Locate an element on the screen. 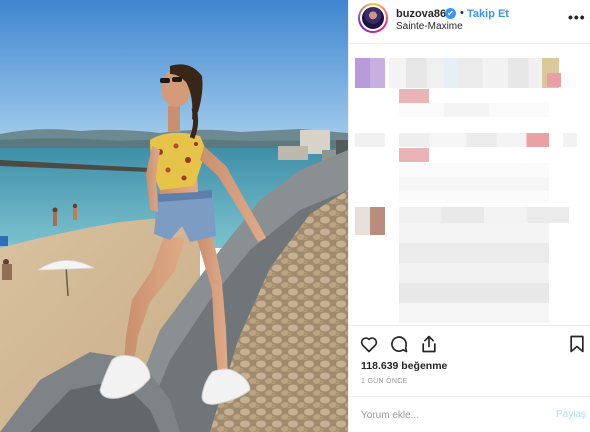 This screenshot has height=432, width=590. post-actions: 118.639 beğenme 1 GÜN ÖNCE is located at coordinates (469, 360).